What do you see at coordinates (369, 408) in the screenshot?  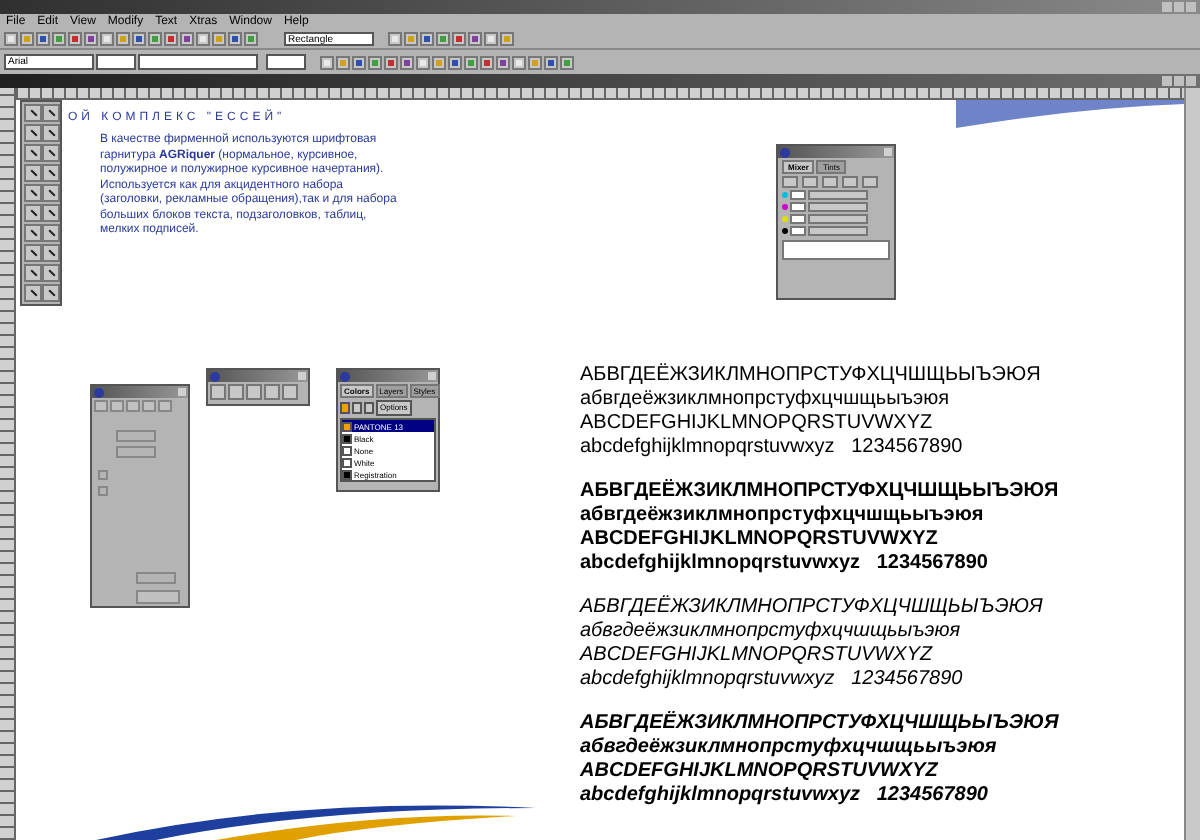 I see `both-swatch` at bounding box center [369, 408].